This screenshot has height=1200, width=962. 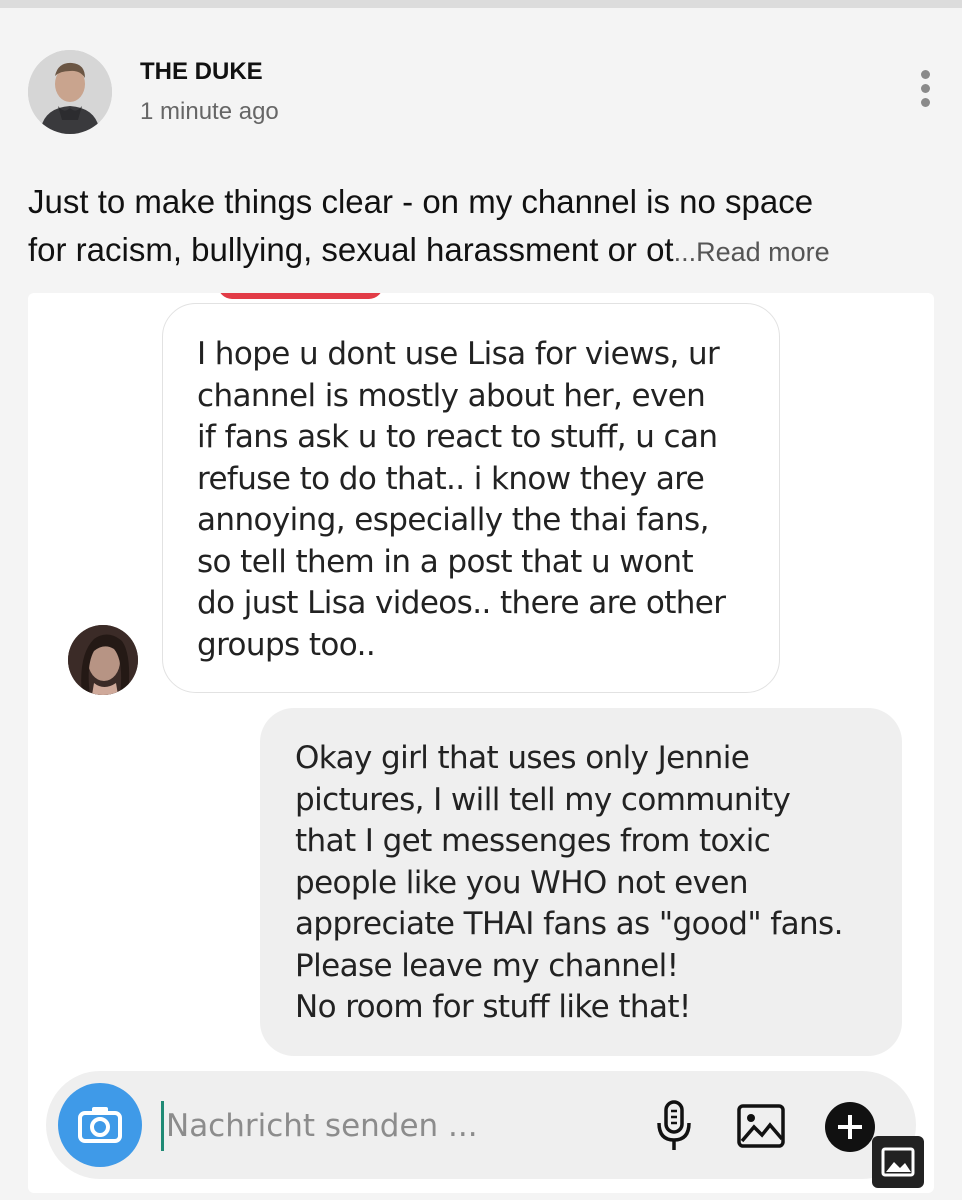 I want to click on message-line: refuse to do that.. i know they are, so click(x=451, y=478).